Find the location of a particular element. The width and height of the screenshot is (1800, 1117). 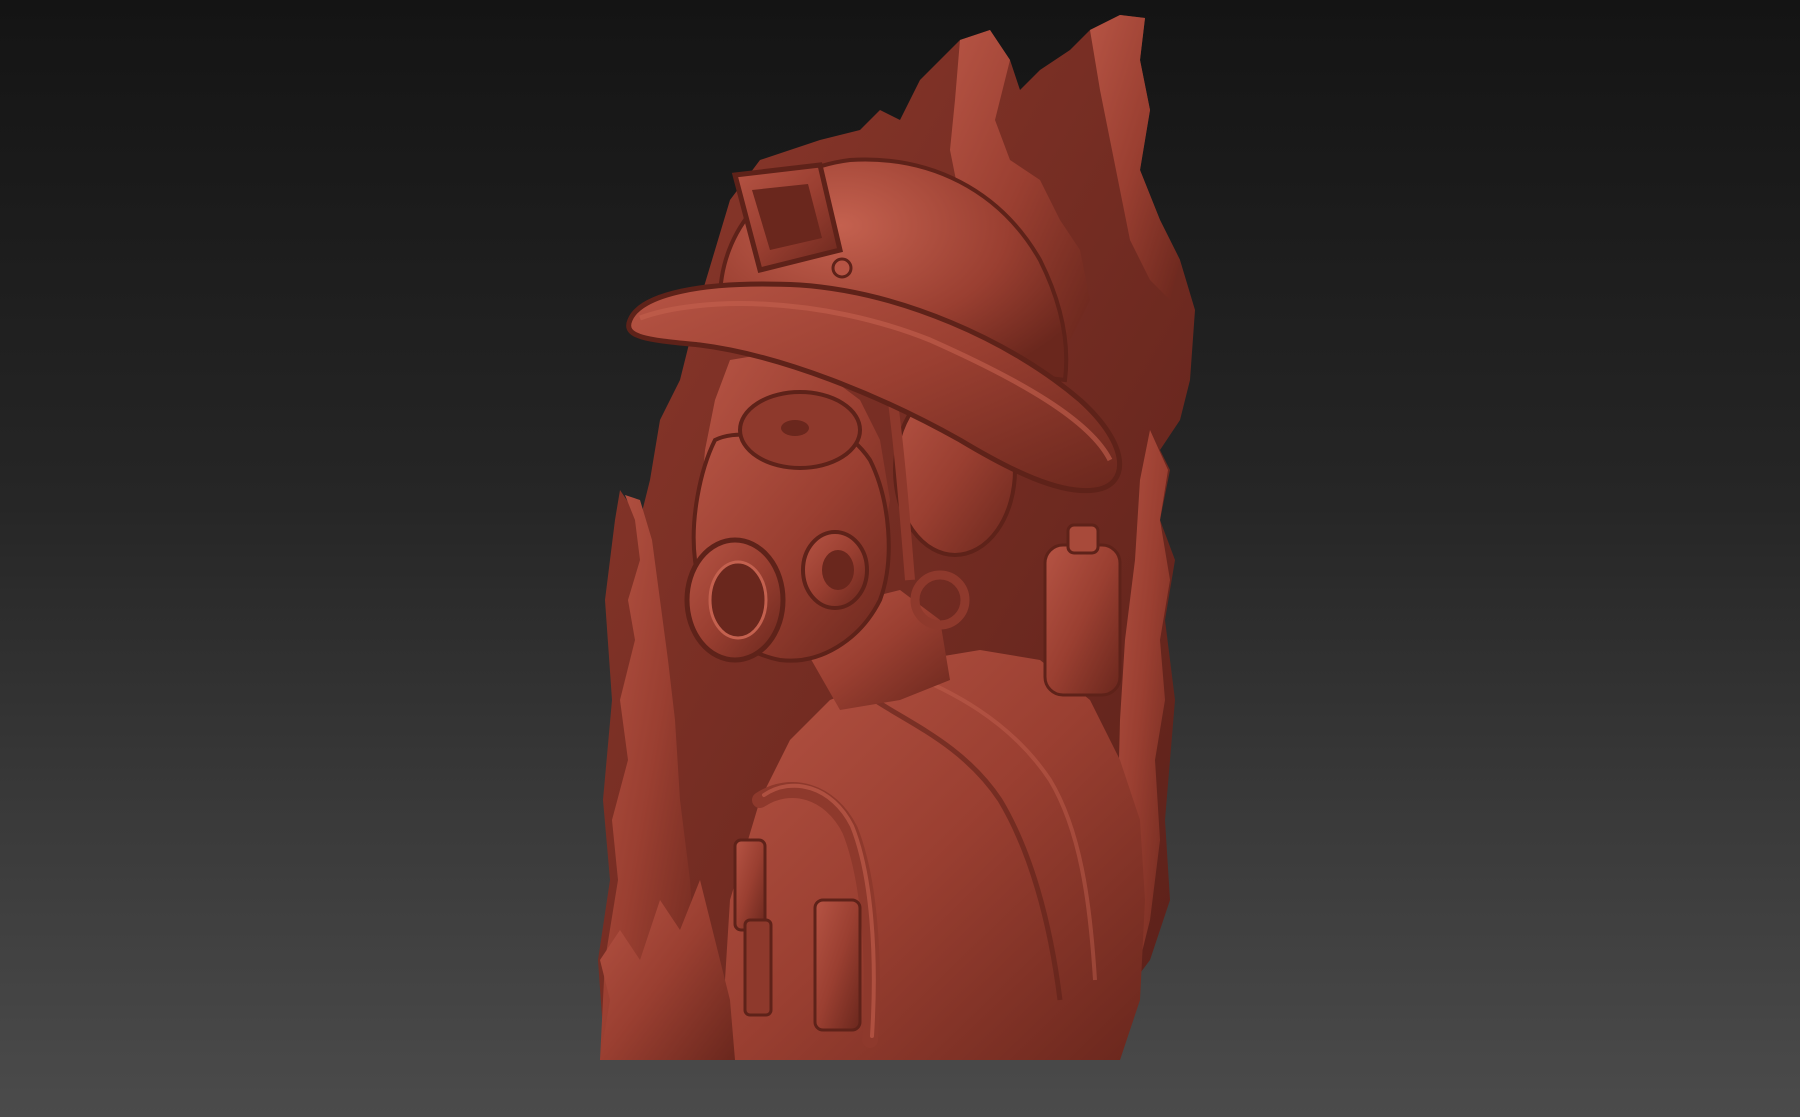

air-tank is located at coordinates (1082, 620).